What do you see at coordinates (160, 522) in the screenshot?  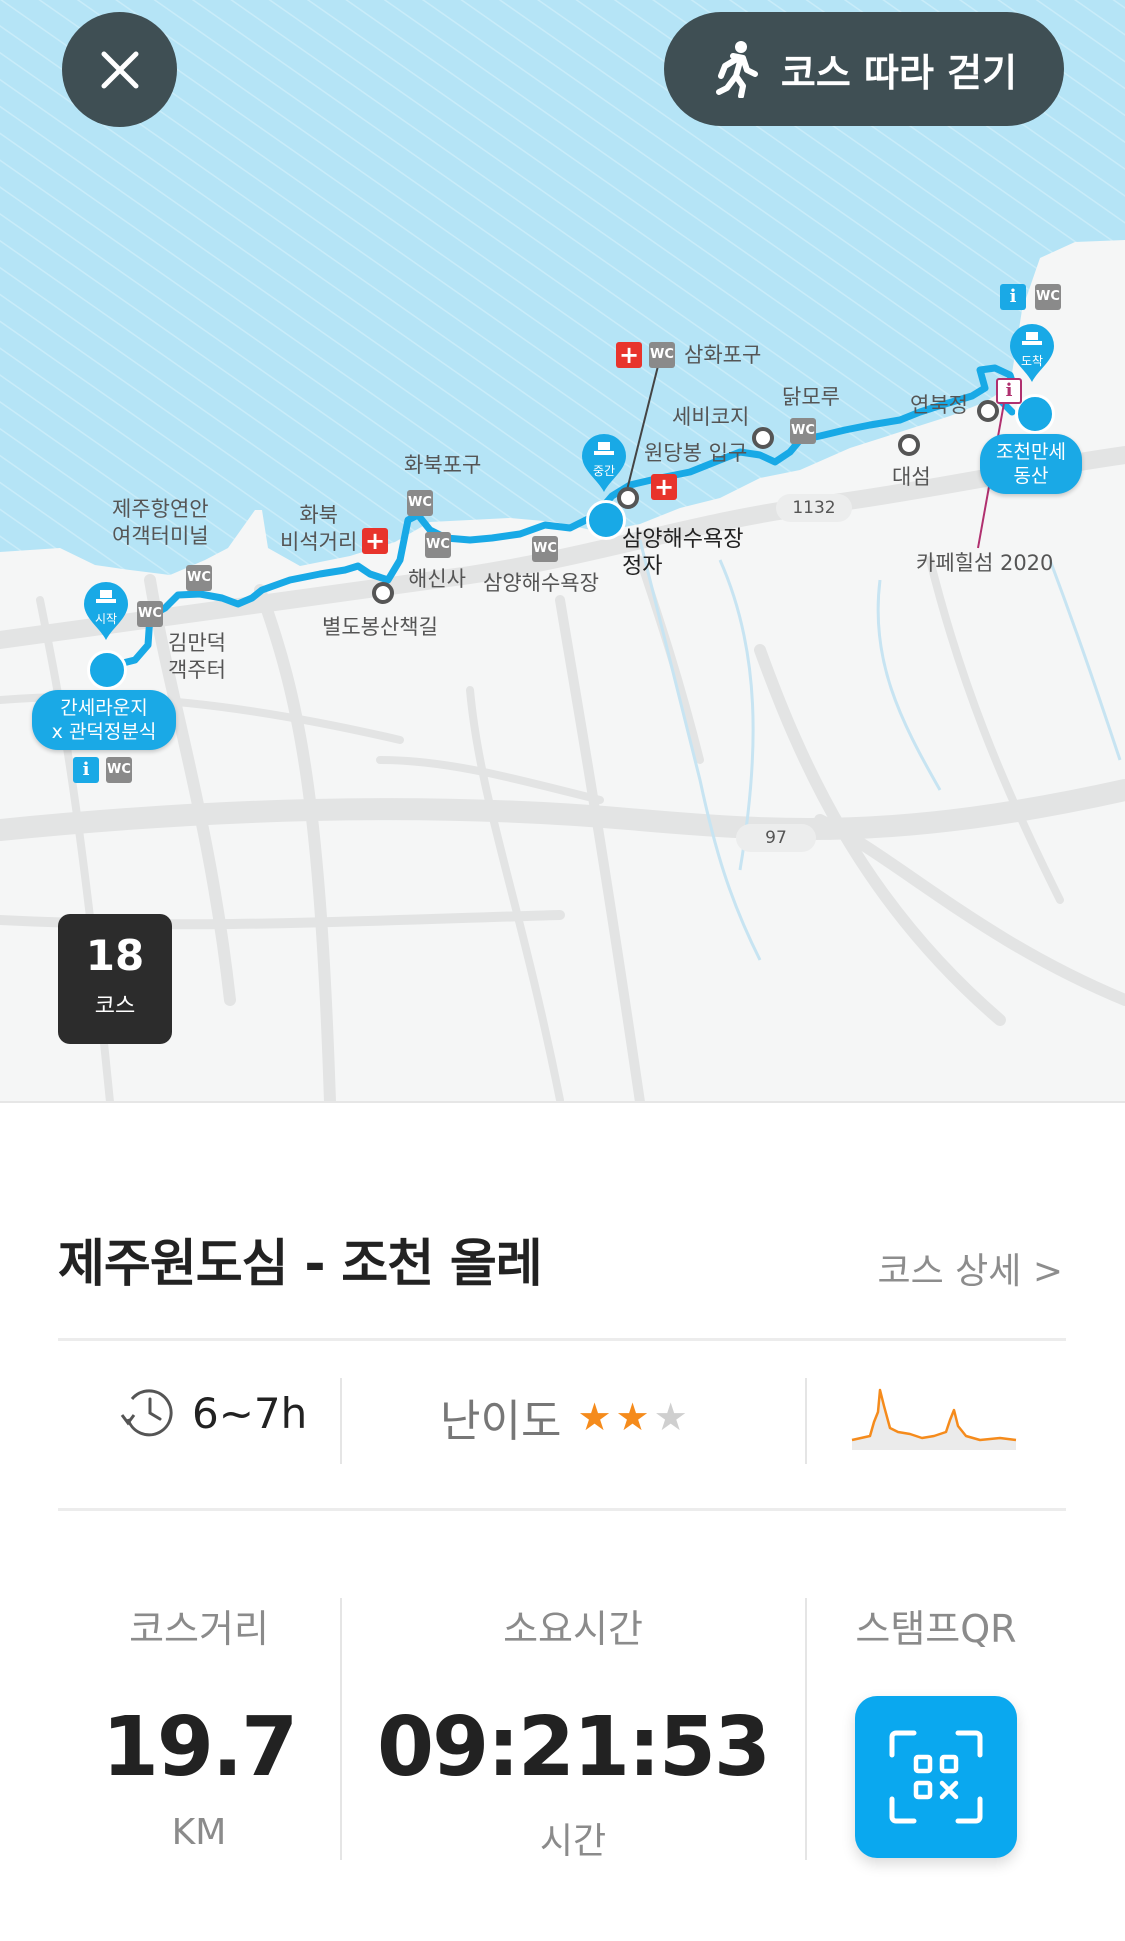 I see `place-jeju-terminal: 제주항연안 여객터미널` at bounding box center [160, 522].